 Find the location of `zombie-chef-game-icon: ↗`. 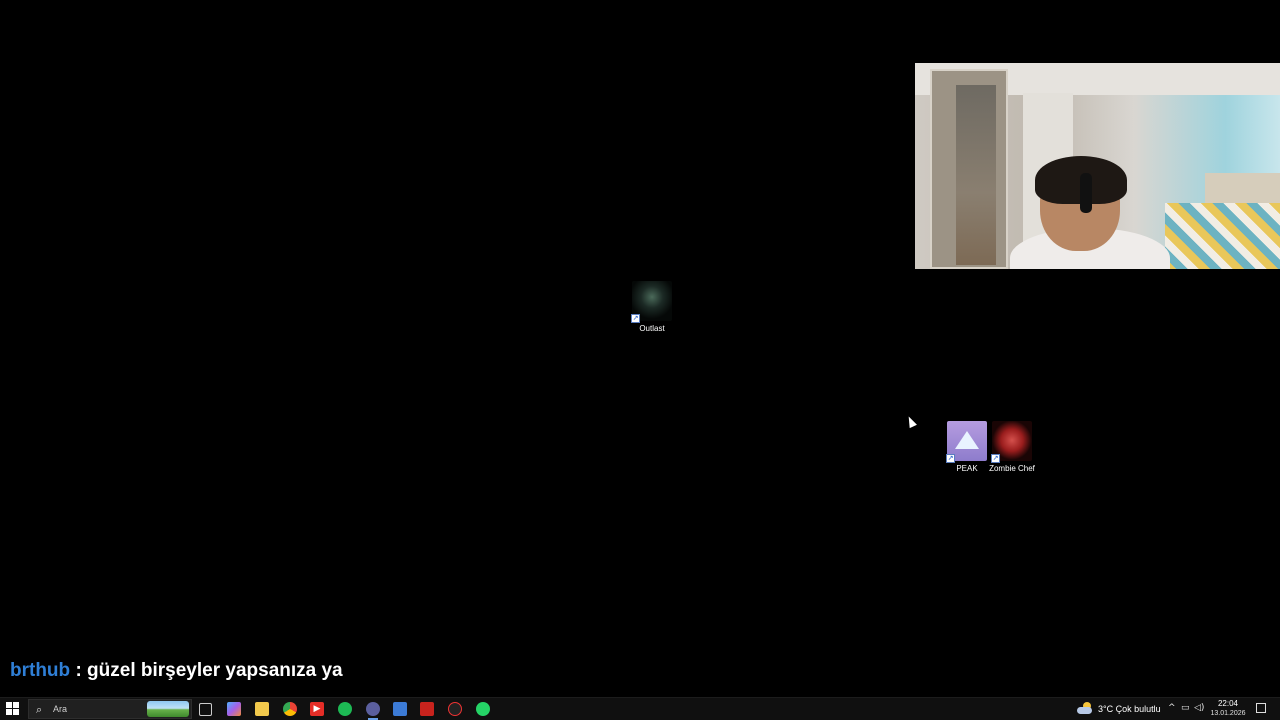

zombie-chef-game-icon: ↗ is located at coordinates (1011, 442).